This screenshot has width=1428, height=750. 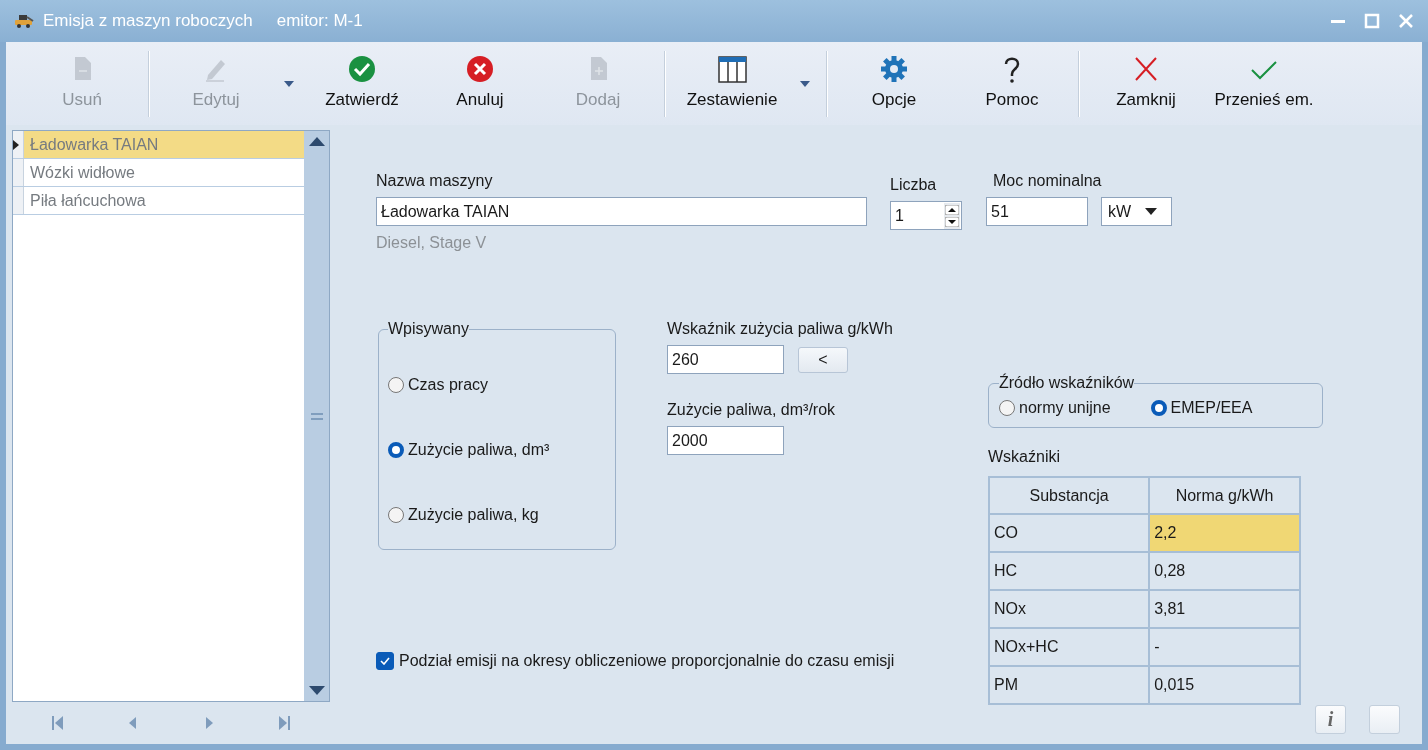 I want to click on fuel-rate-field: 260, so click(x=725, y=359).